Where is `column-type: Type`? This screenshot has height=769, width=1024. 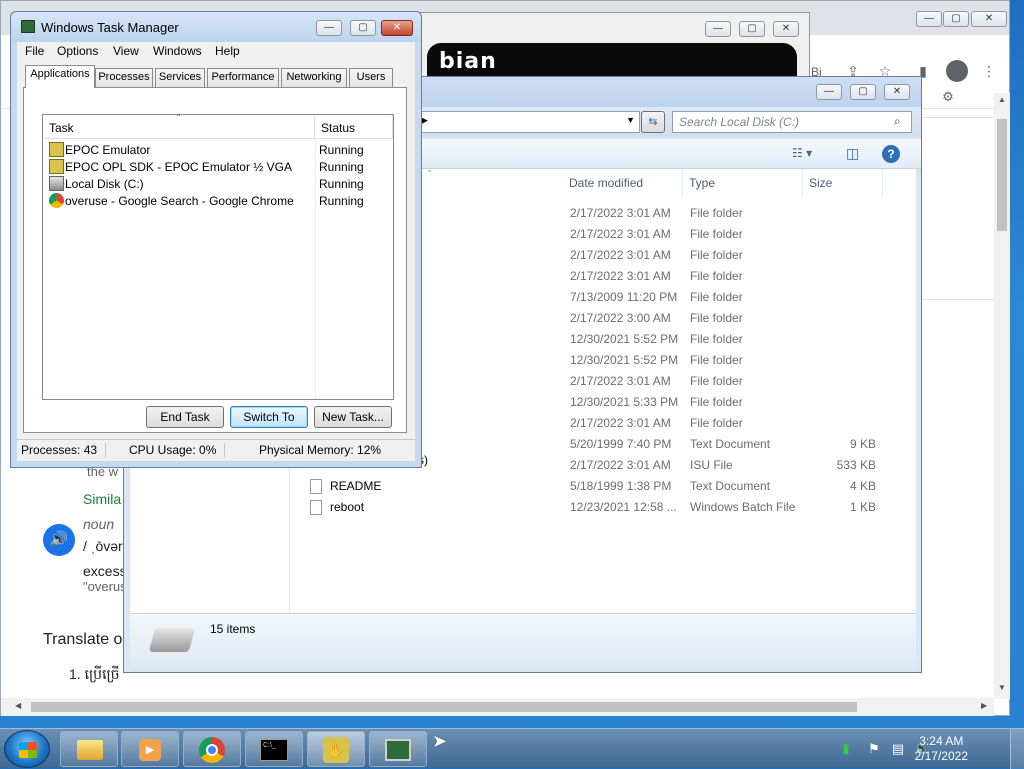 column-type: Type is located at coordinates (743, 183).